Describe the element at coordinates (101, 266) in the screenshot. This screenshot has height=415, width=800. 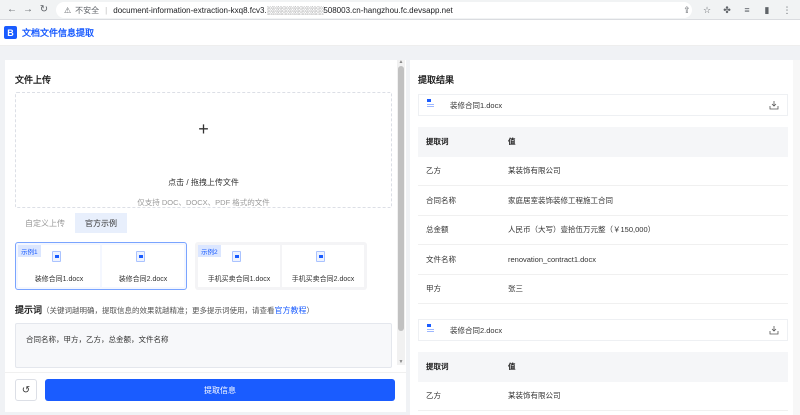
I see `sample-group-1: 示例1 装修合同1.docx 装修合同2.docx` at that location.